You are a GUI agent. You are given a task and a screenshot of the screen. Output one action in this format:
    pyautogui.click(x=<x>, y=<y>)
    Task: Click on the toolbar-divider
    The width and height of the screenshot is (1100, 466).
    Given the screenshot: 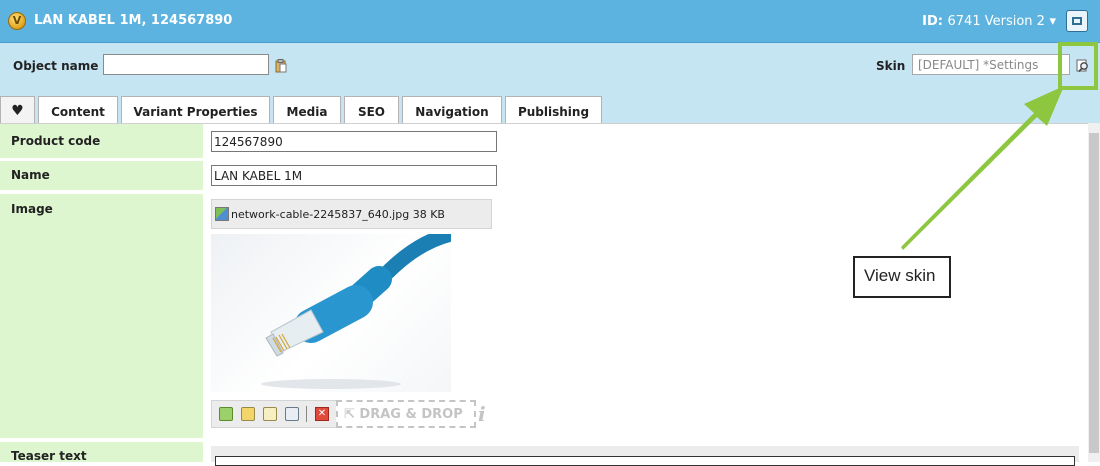 What is the action you would take?
    pyautogui.click(x=306, y=414)
    